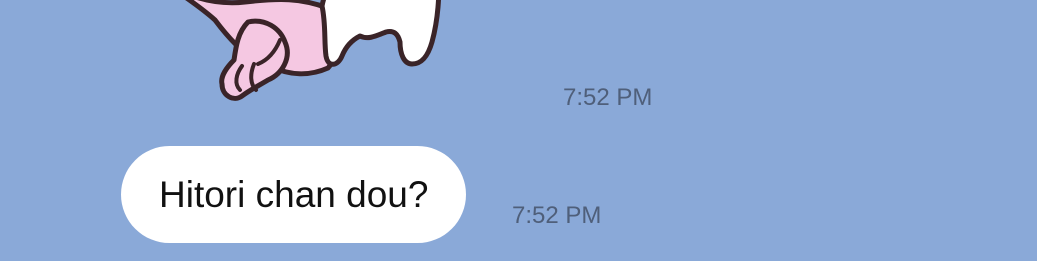  What do you see at coordinates (557, 215) in the screenshot?
I see `message-timestamp: 7:52 PM` at bounding box center [557, 215].